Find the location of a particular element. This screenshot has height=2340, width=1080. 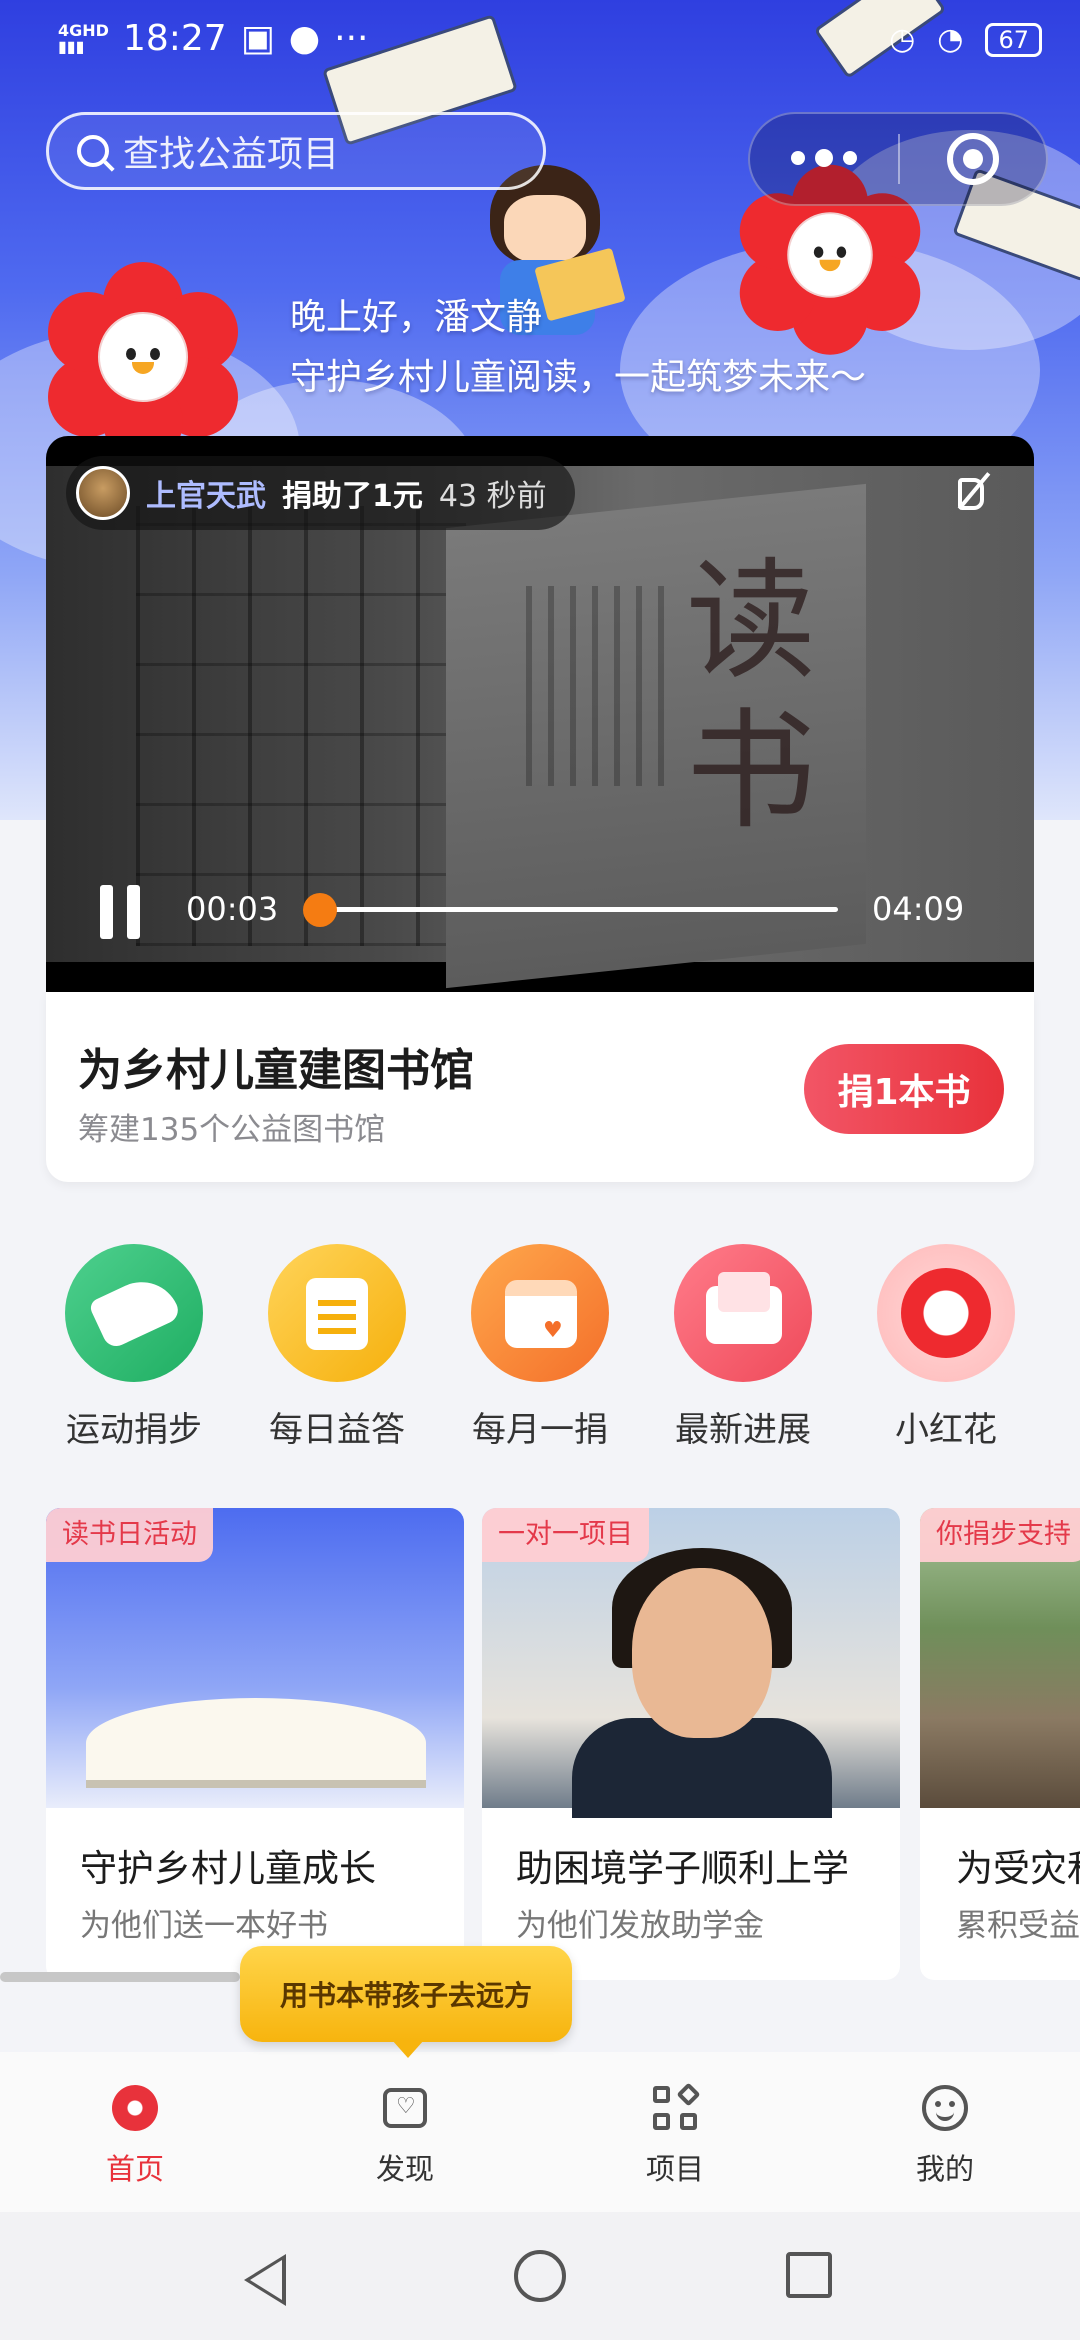

shortcut-monthly-donation: 每月一捐 is located at coordinates (540, 1347).